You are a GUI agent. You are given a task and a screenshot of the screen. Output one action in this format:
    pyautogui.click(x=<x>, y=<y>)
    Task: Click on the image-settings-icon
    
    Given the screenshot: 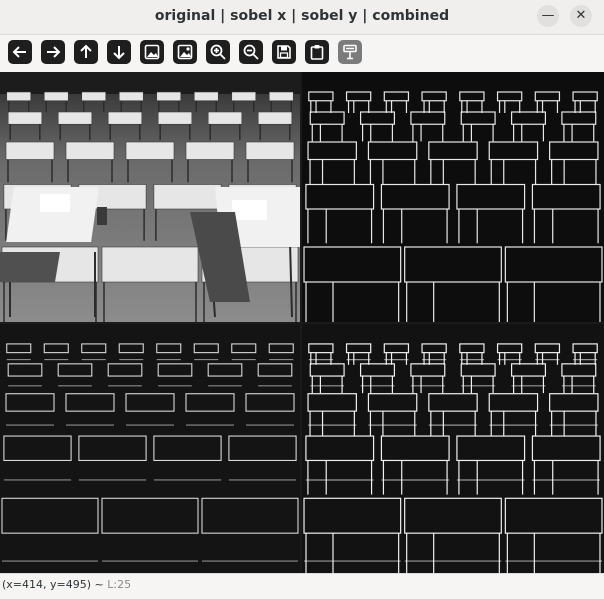 What is the action you would take?
    pyautogui.click(x=185, y=52)
    